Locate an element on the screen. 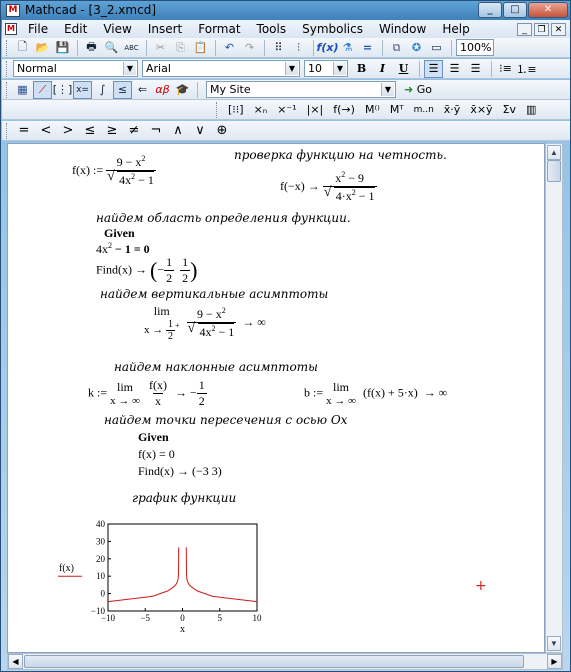 Image resolution: width=571 pixels, height=672 pixels. menu-file: File is located at coordinates (38, 29).